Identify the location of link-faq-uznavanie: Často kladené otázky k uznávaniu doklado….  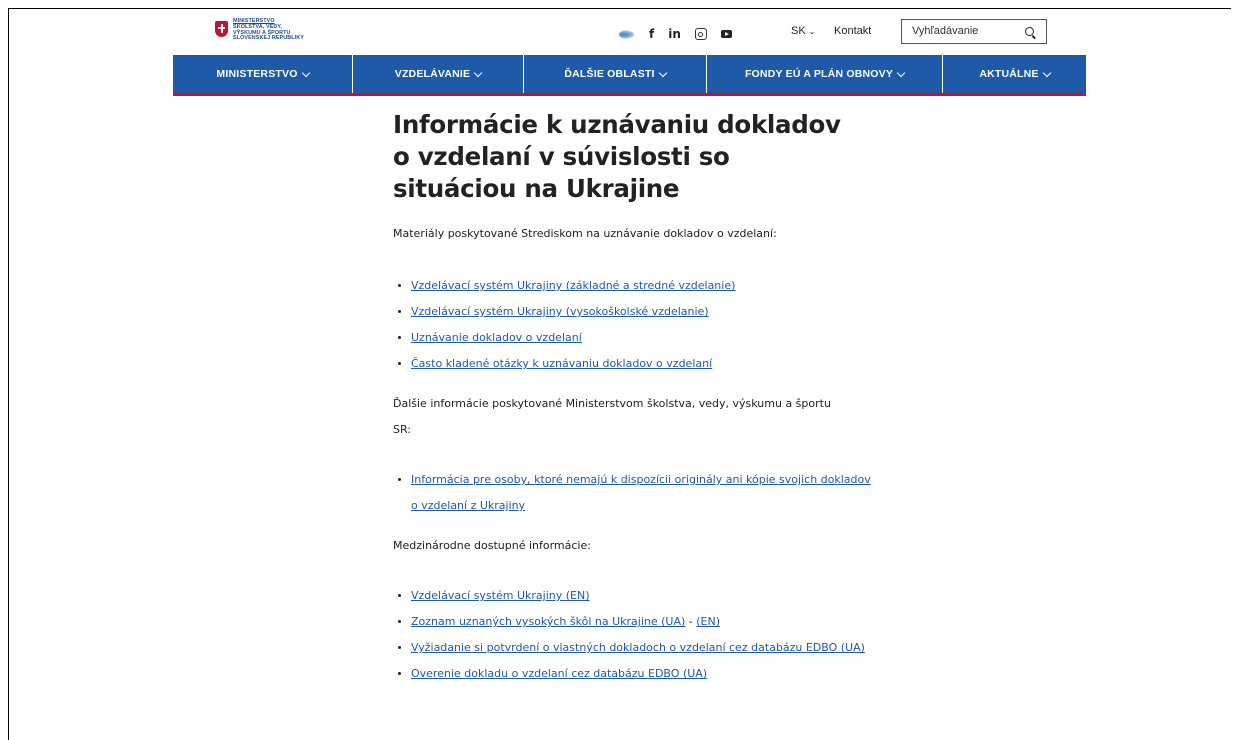
(561, 363).